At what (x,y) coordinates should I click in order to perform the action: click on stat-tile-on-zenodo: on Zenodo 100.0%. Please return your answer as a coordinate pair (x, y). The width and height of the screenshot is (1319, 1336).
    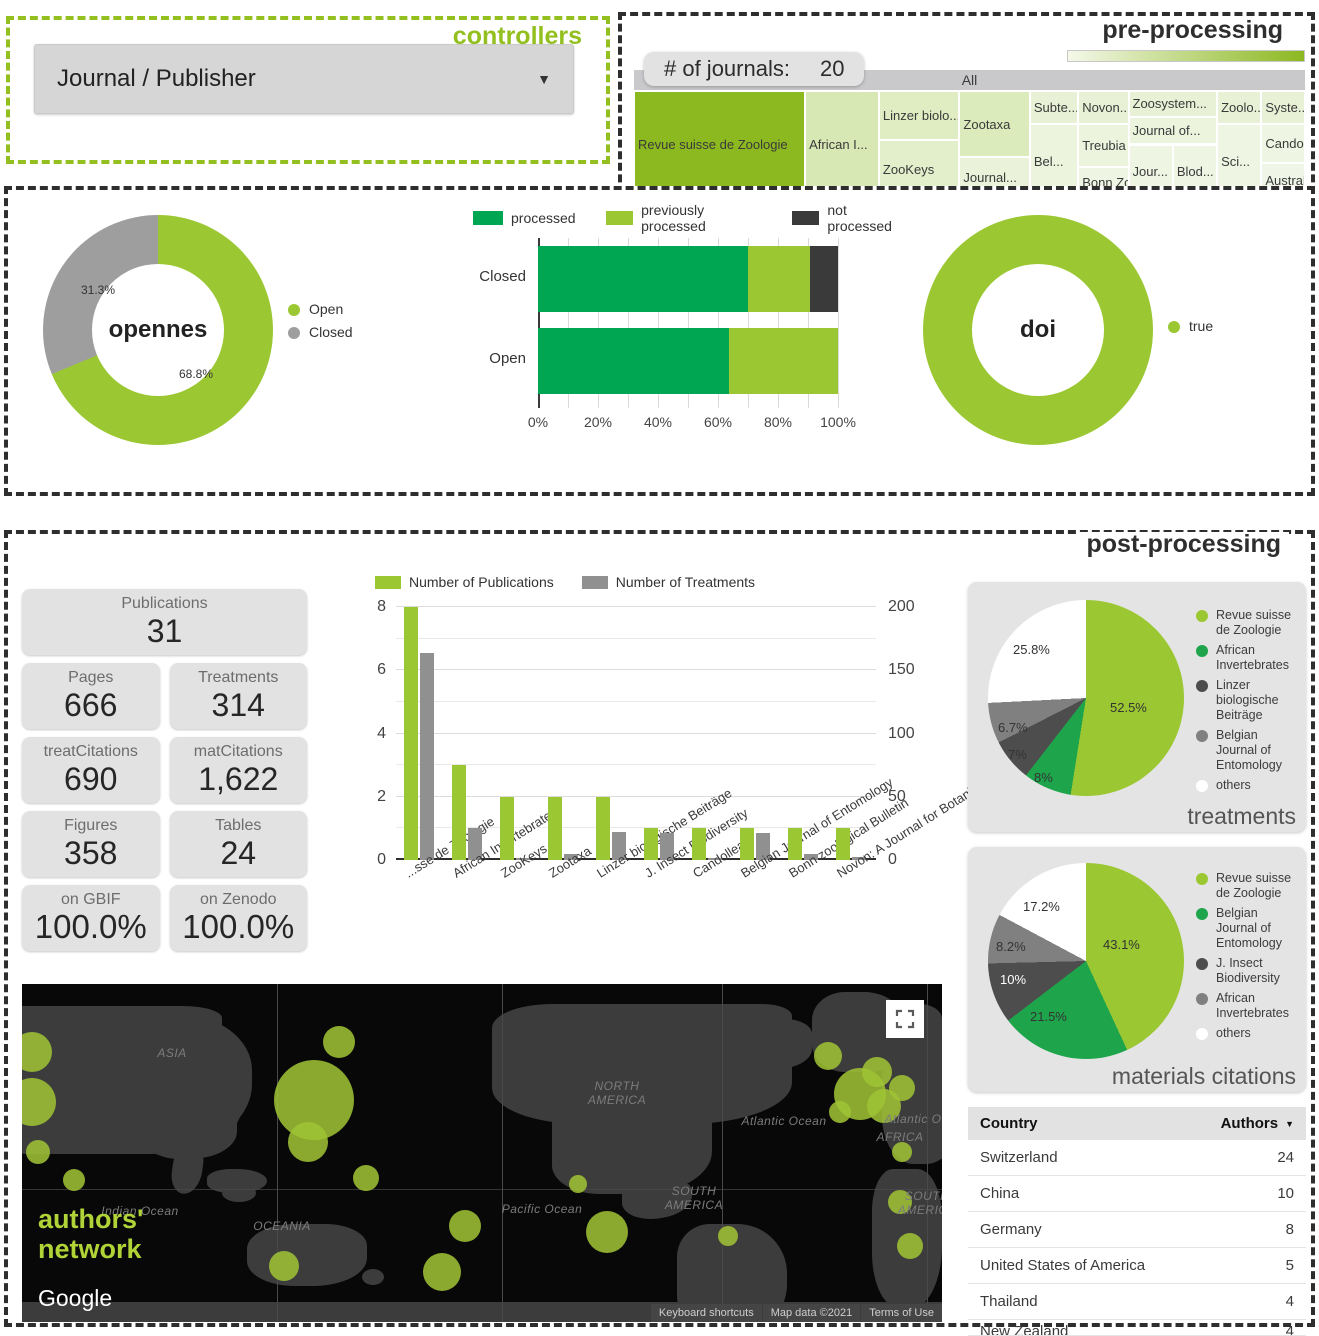
    Looking at the image, I should click on (238, 918).